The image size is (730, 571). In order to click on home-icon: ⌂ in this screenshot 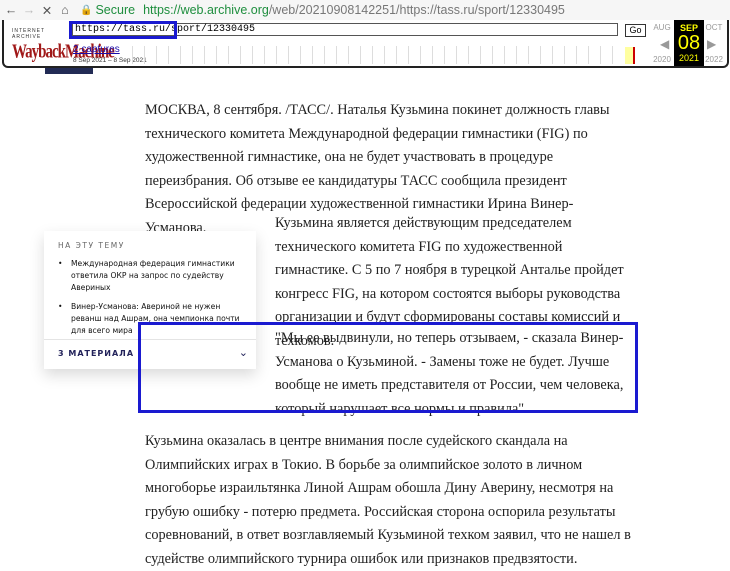, I will do `click(65, 10)`.